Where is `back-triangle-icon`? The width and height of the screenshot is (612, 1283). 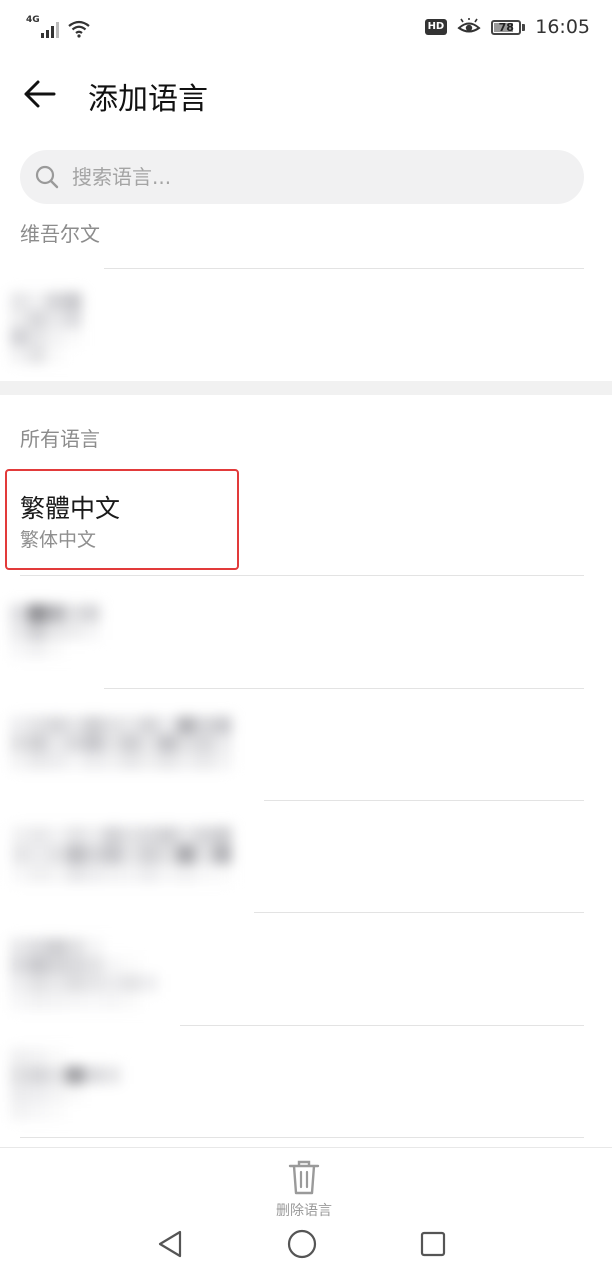
back-triangle-icon is located at coordinates (170, 1244).